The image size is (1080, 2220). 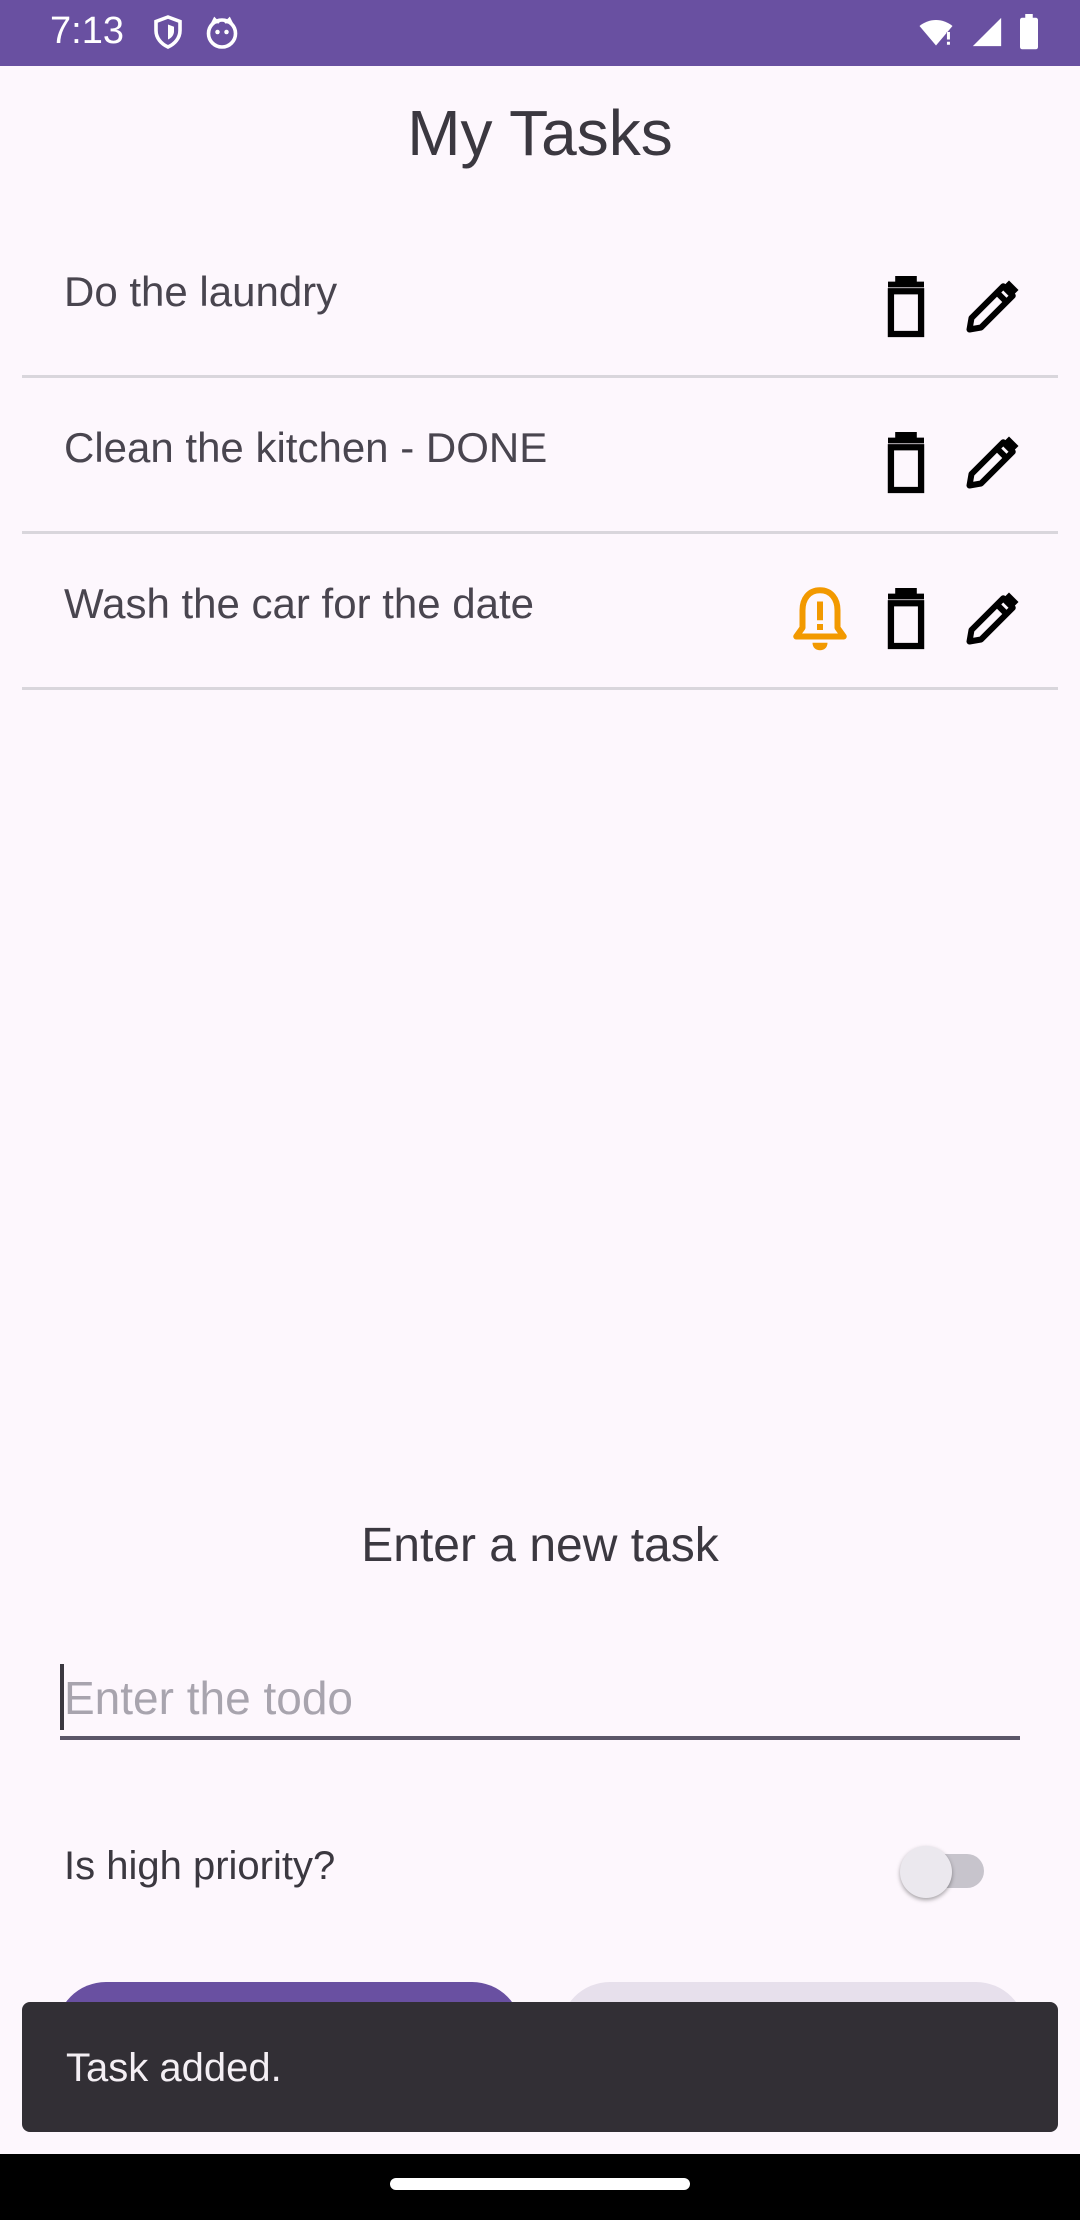 What do you see at coordinates (168, 34) in the screenshot?
I see `shield-icon` at bounding box center [168, 34].